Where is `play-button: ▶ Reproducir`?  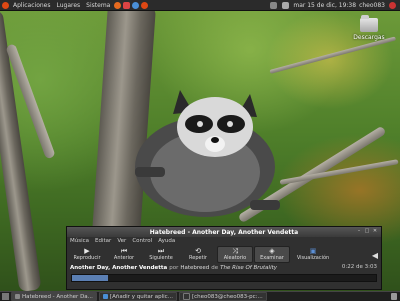 play-button: ▶ Reproducir is located at coordinates (87, 254).